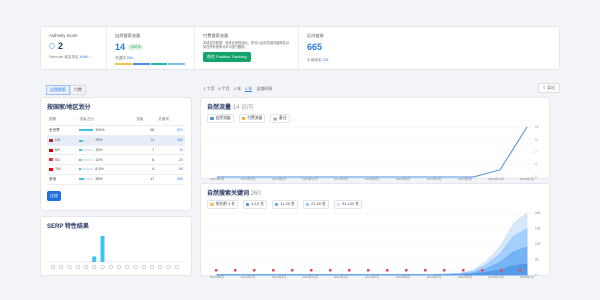 The width and height of the screenshot is (600, 300). I want to click on traffic-cell: 48, so click(145, 131).